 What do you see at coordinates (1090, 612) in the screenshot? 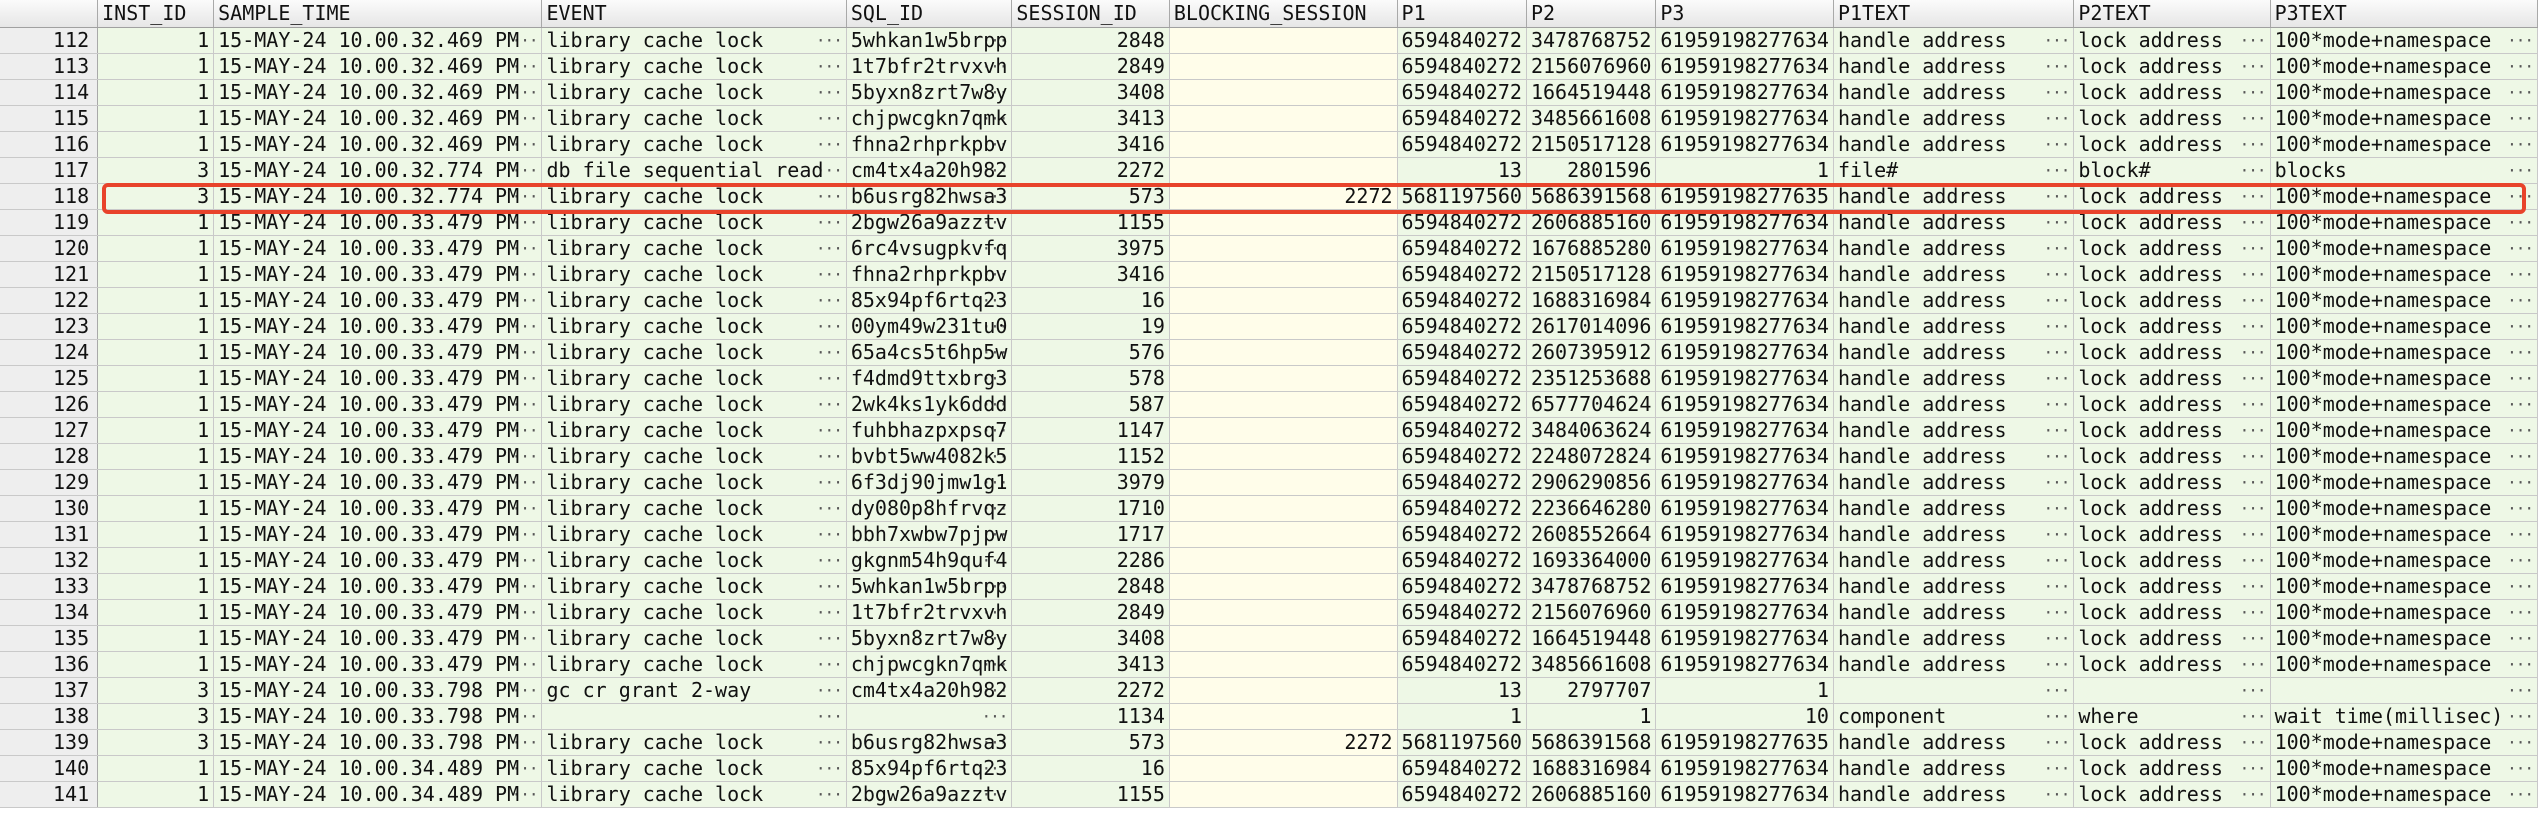
I see `cell-session_id: 2849` at bounding box center [1090, 612].